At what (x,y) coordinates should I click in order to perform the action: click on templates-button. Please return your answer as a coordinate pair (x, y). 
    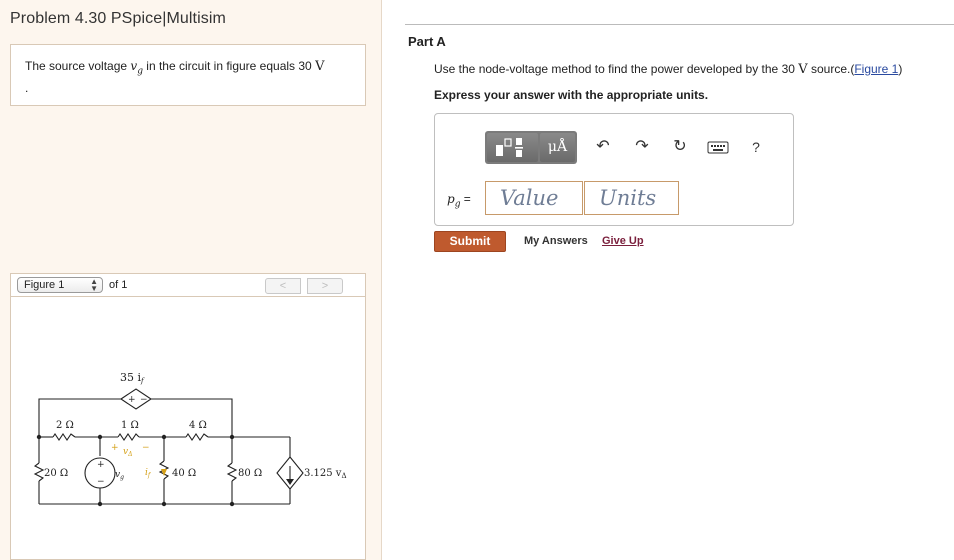
    Looking at the image, I should click on (512, 147).